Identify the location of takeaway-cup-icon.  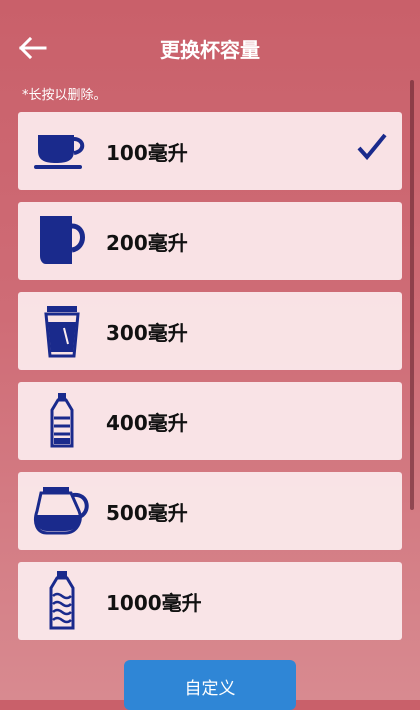
(62, 332).